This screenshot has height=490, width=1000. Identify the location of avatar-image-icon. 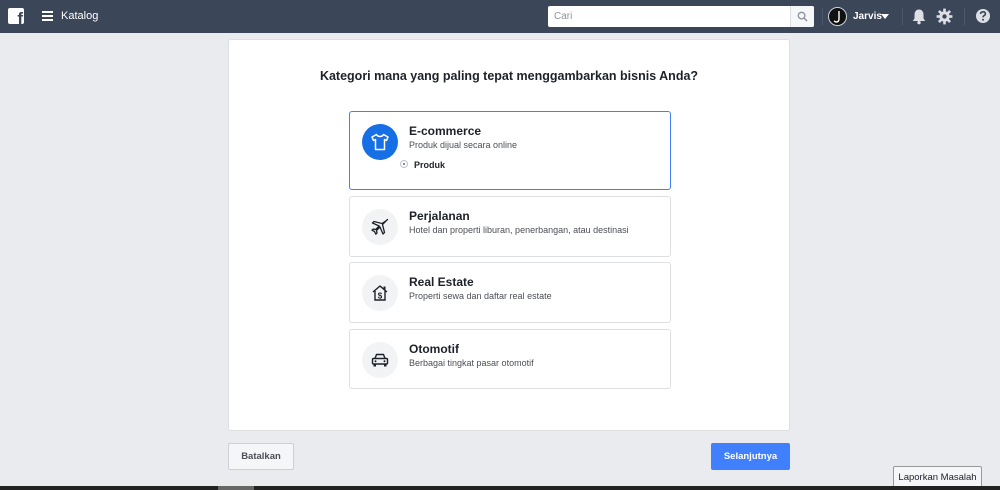
(836, 17).